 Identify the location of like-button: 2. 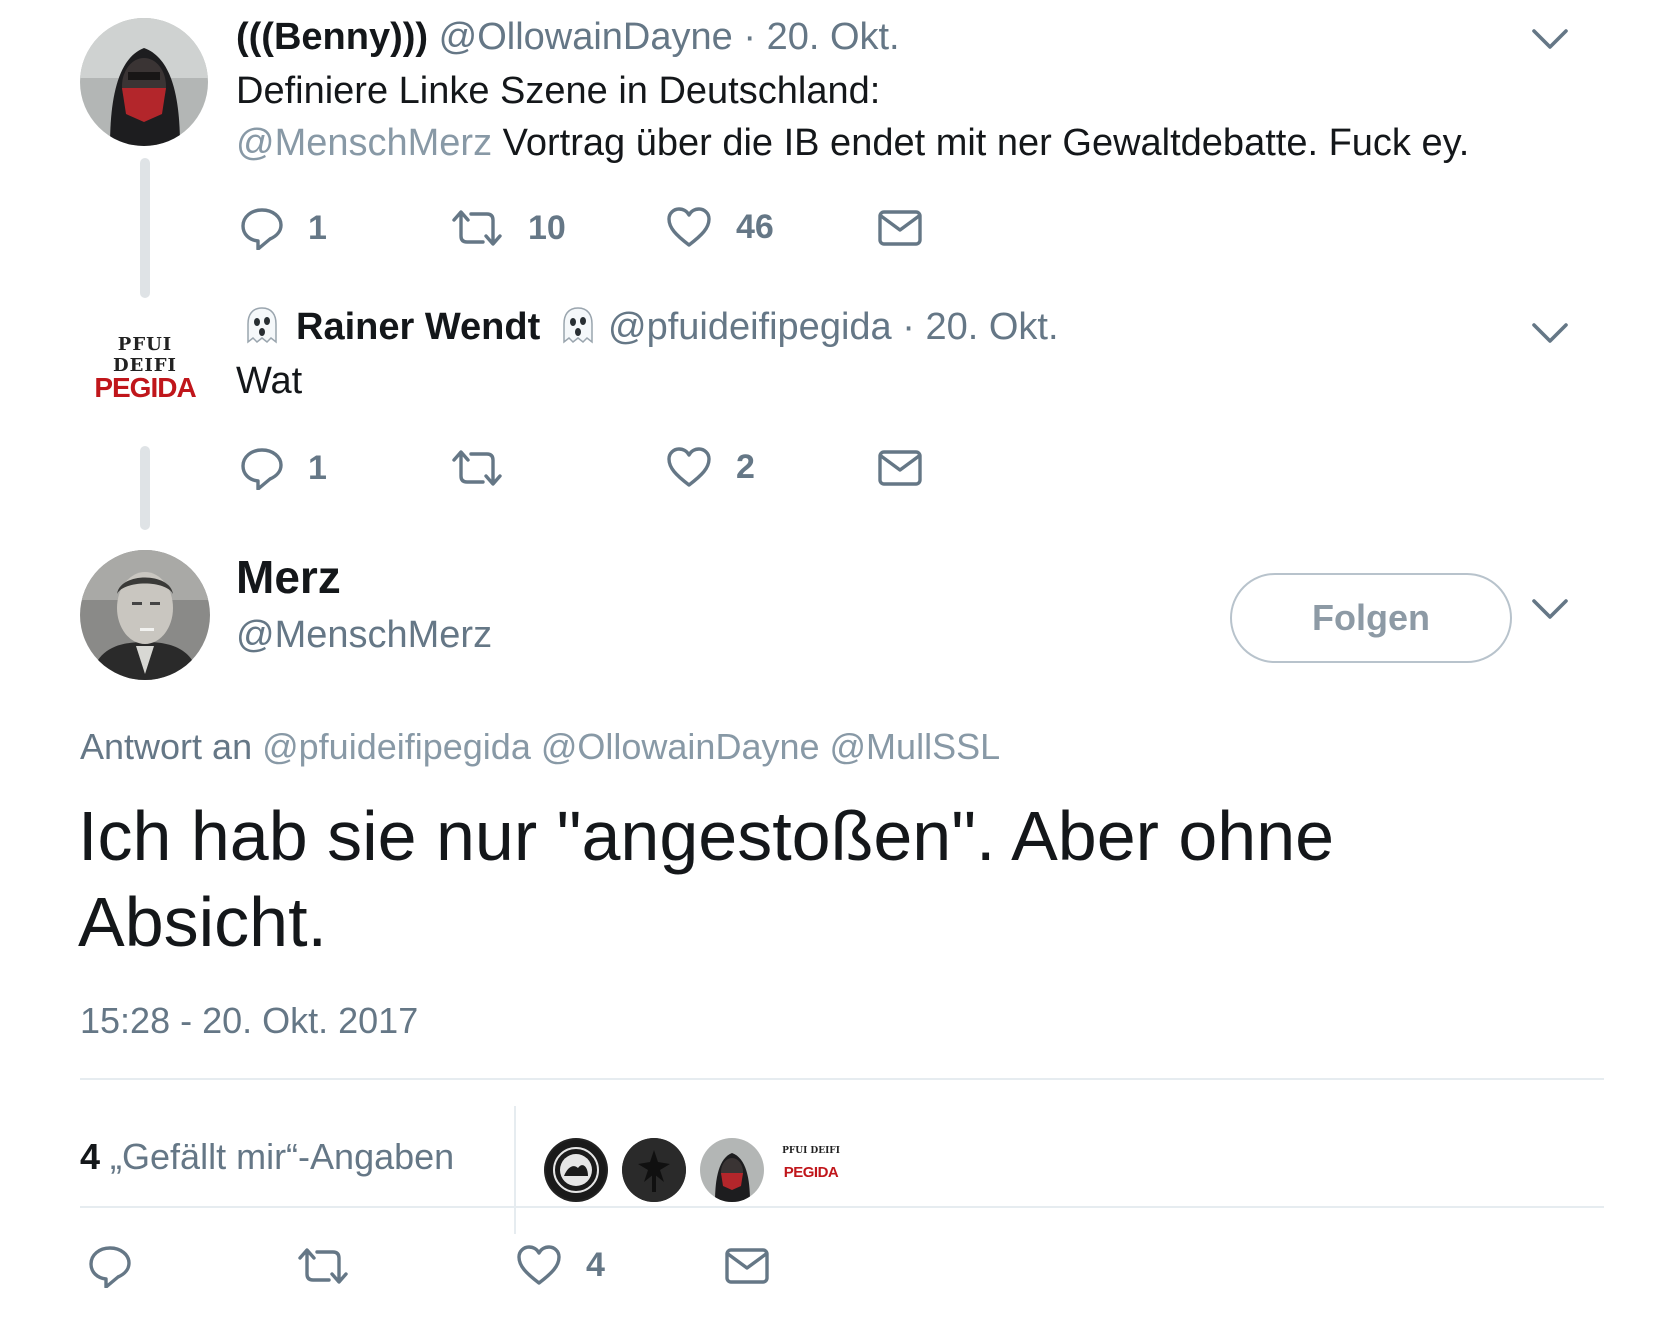
(710, 467).